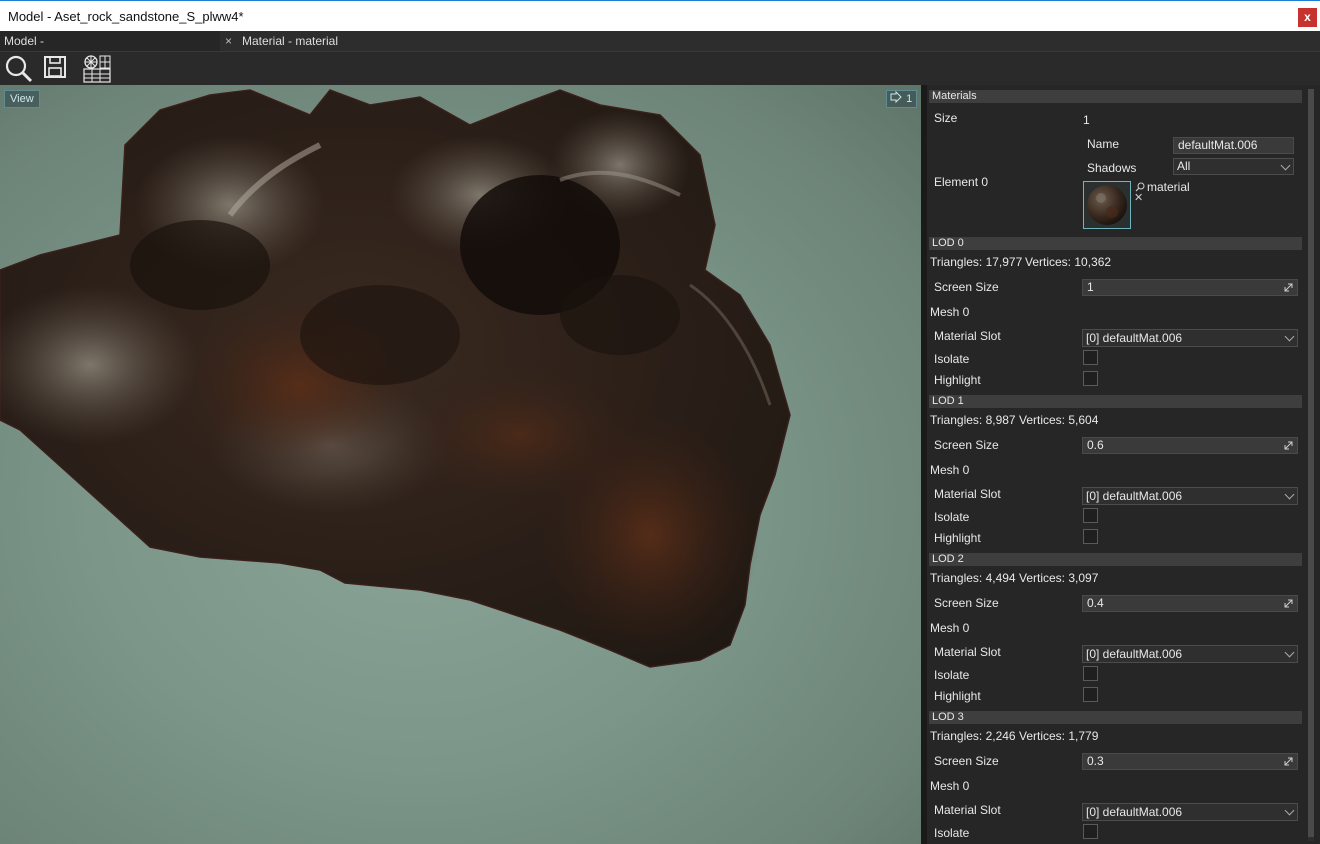 The image size is (1320, 844). Describe the element at coordinates (952, 517) in the screenshot. I see `lod-1-isolate-label: Isolate` at that location.